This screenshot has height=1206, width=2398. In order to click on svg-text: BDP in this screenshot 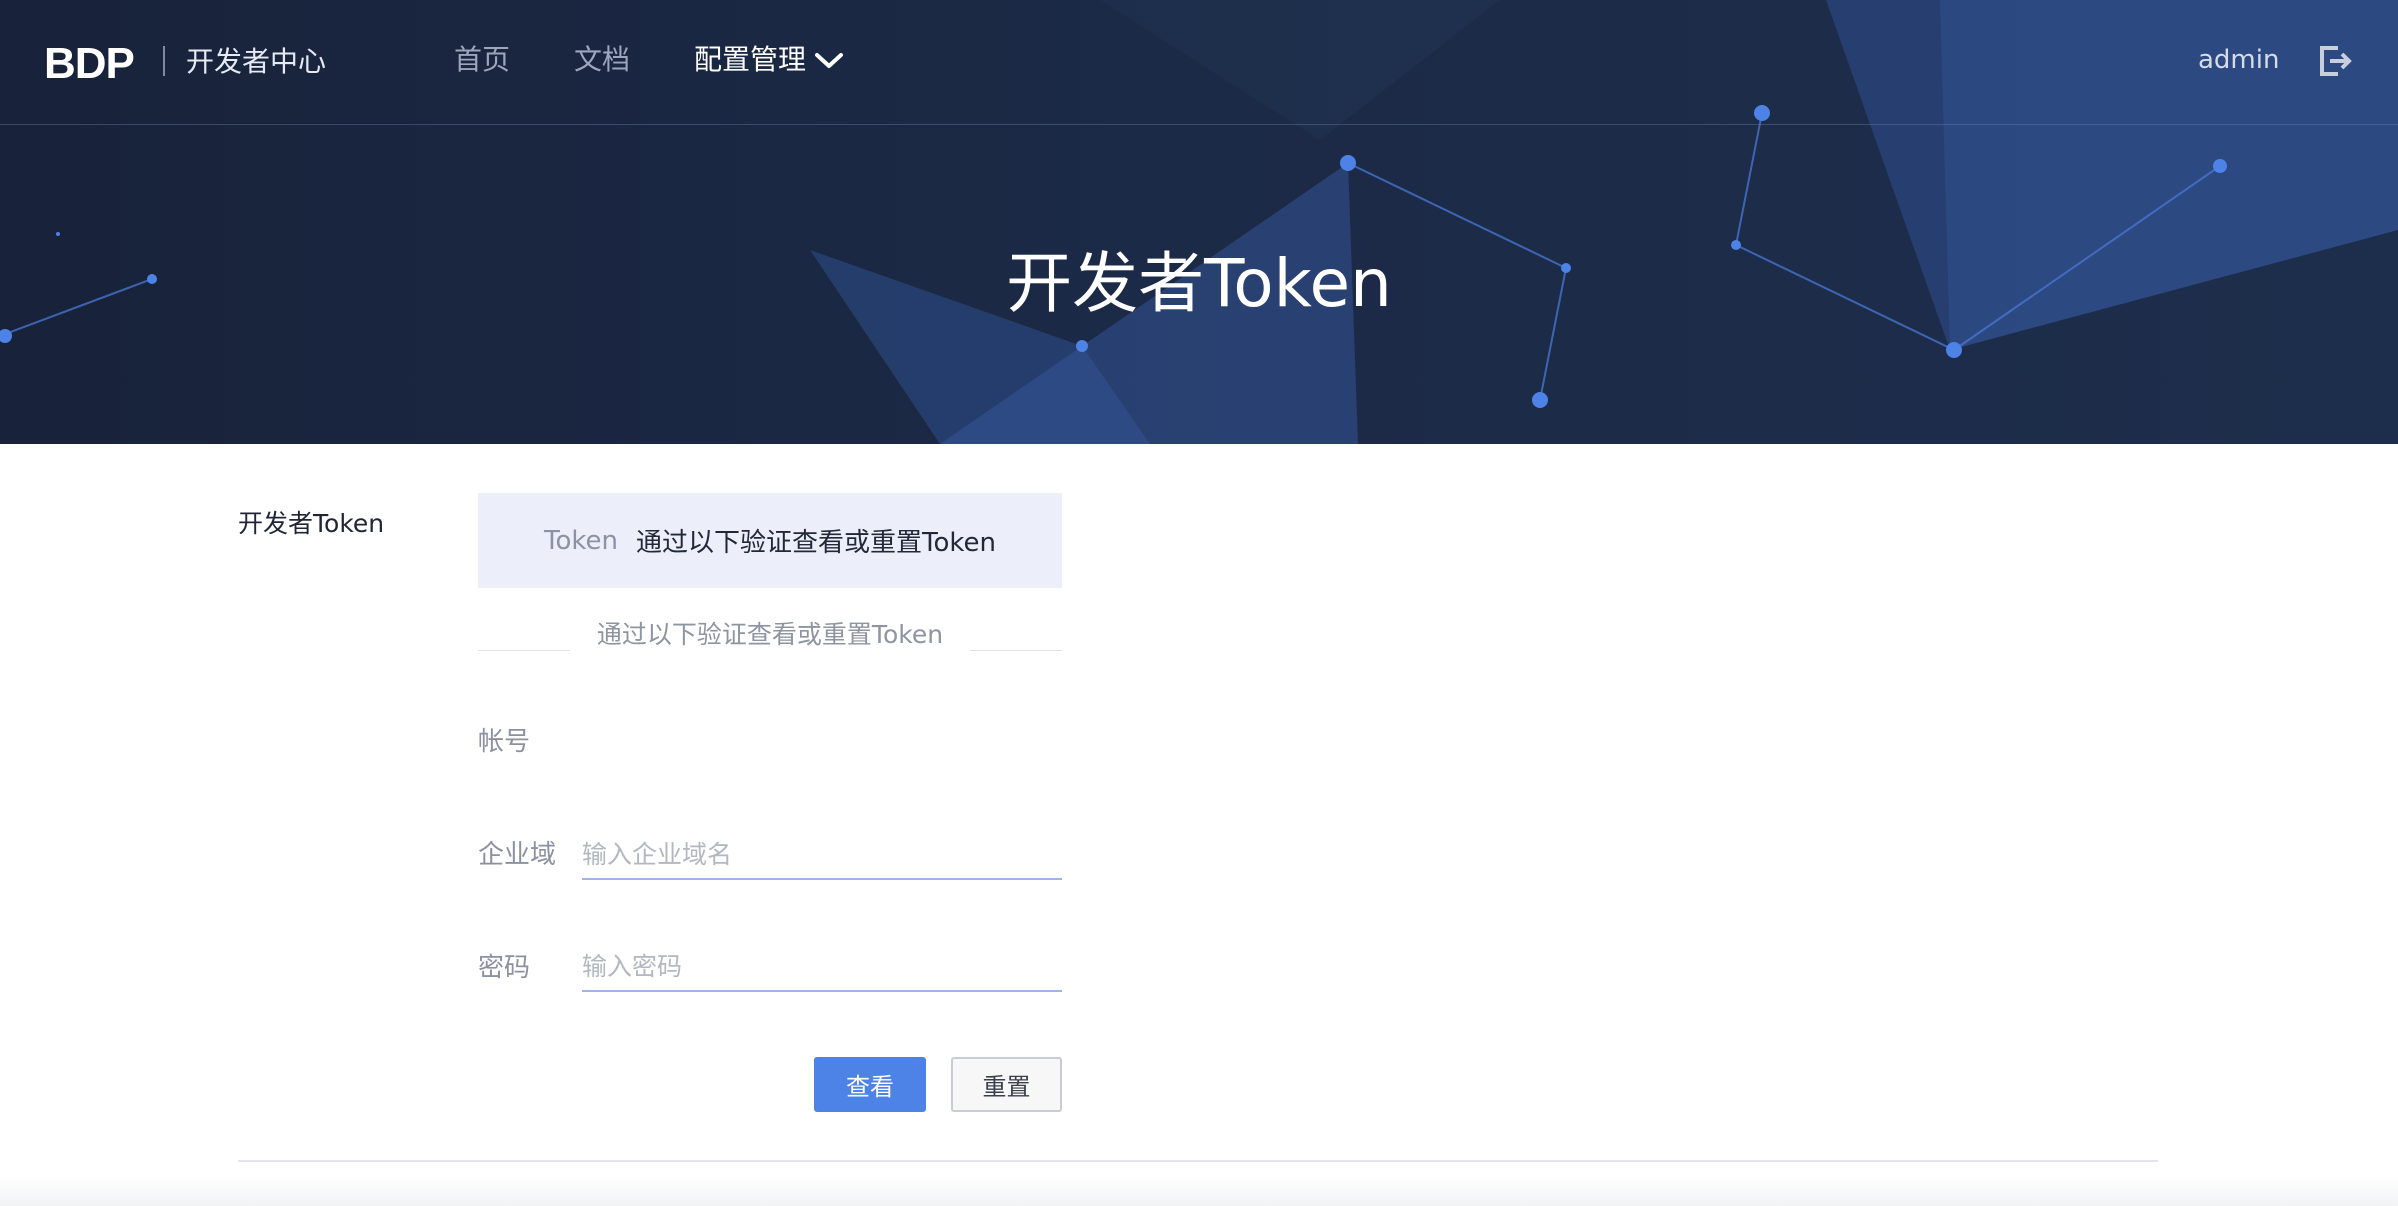, I will do `click(89, 62)`.